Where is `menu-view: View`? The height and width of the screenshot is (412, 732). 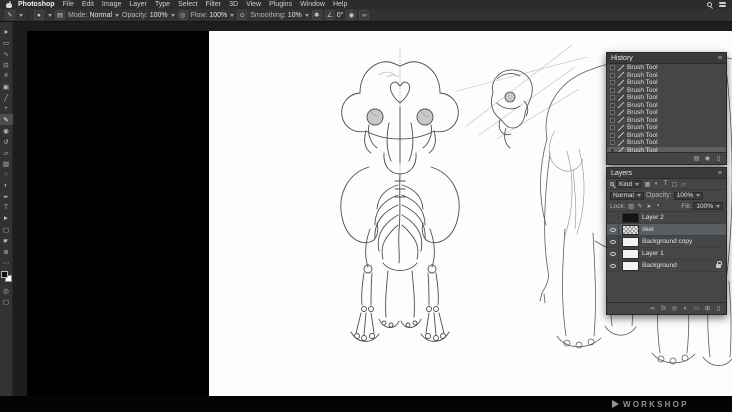
menu-view: View is located at coordinates (253, 4).